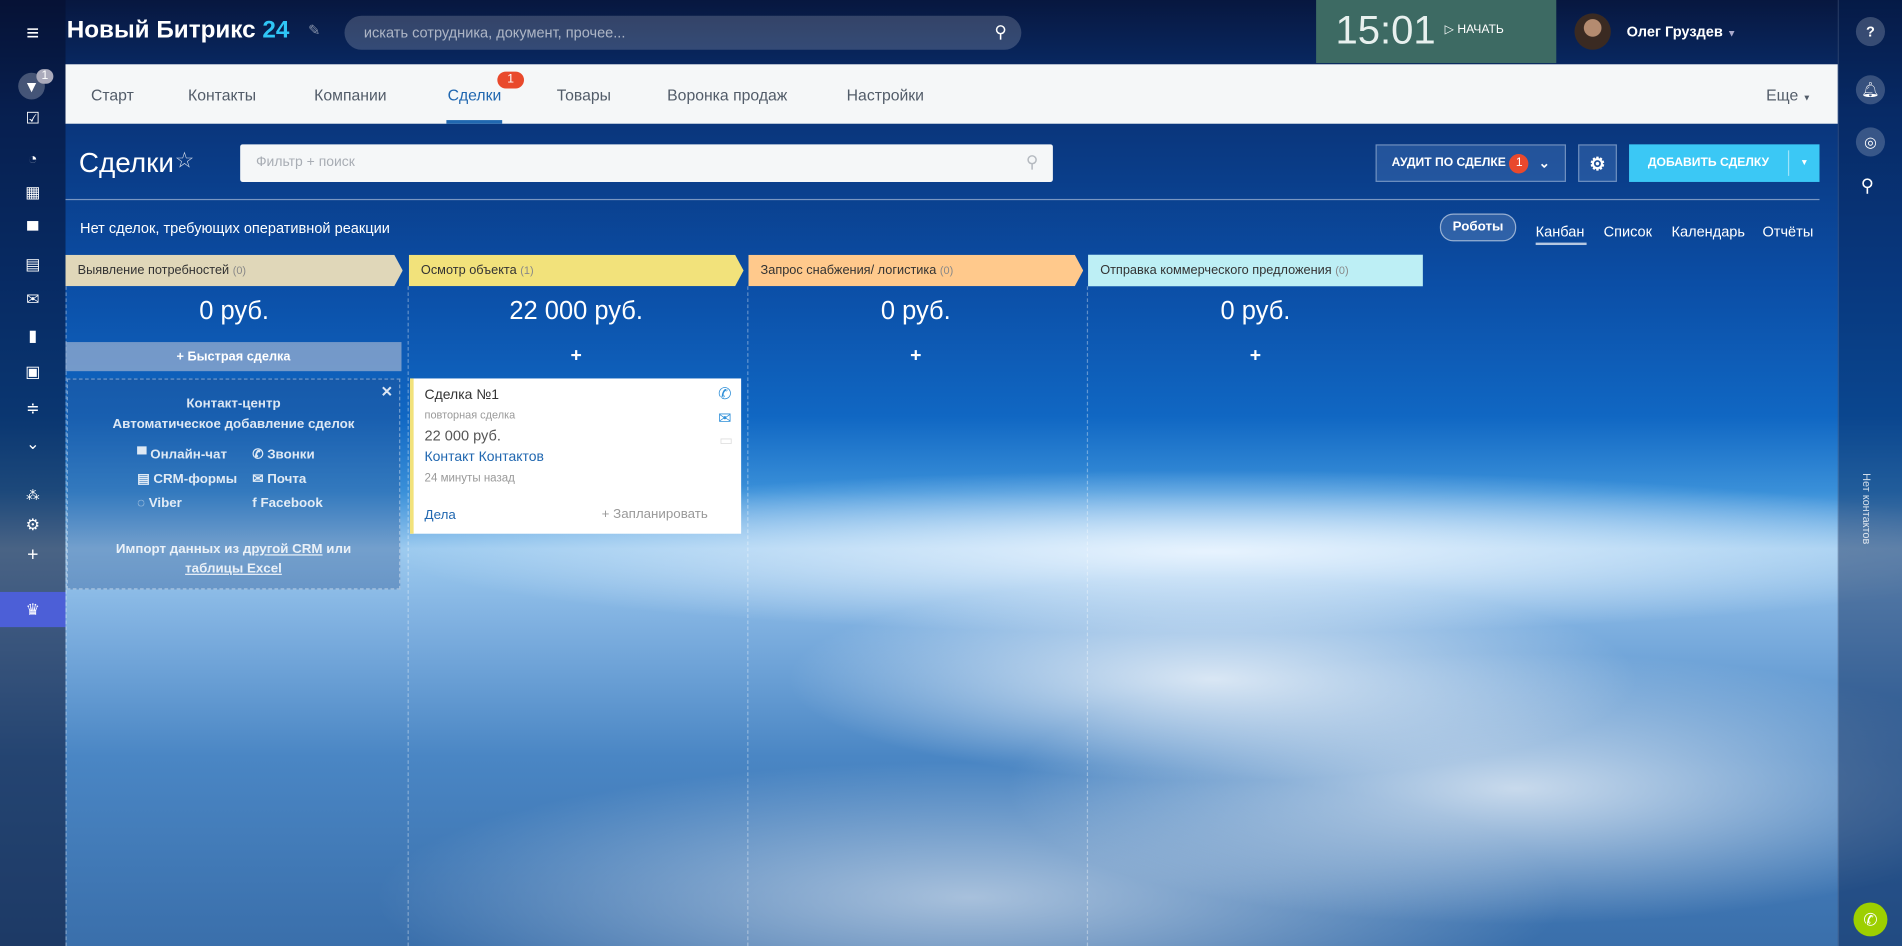 This screenshot has width=1902, height=946. What do you see at coordinates (885, 95) in the screenshot?
I see `tab-settings: Настройки` at bounding box center [885, 95].